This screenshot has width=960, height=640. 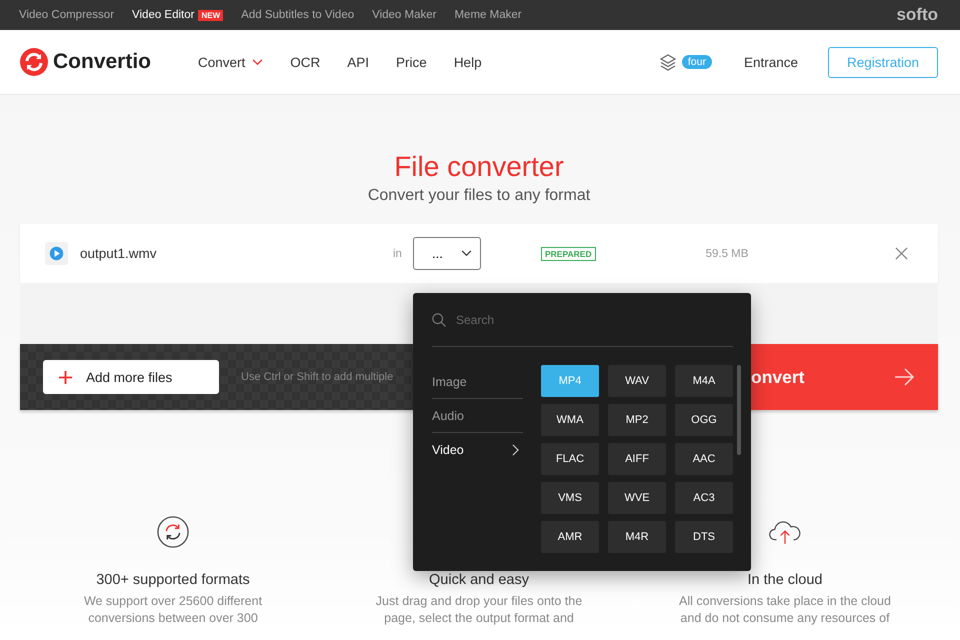 What do you see at coordinates (305, 62) in the screenshot?
I see `nav-link: OCR` at bounding box center [305, 62].